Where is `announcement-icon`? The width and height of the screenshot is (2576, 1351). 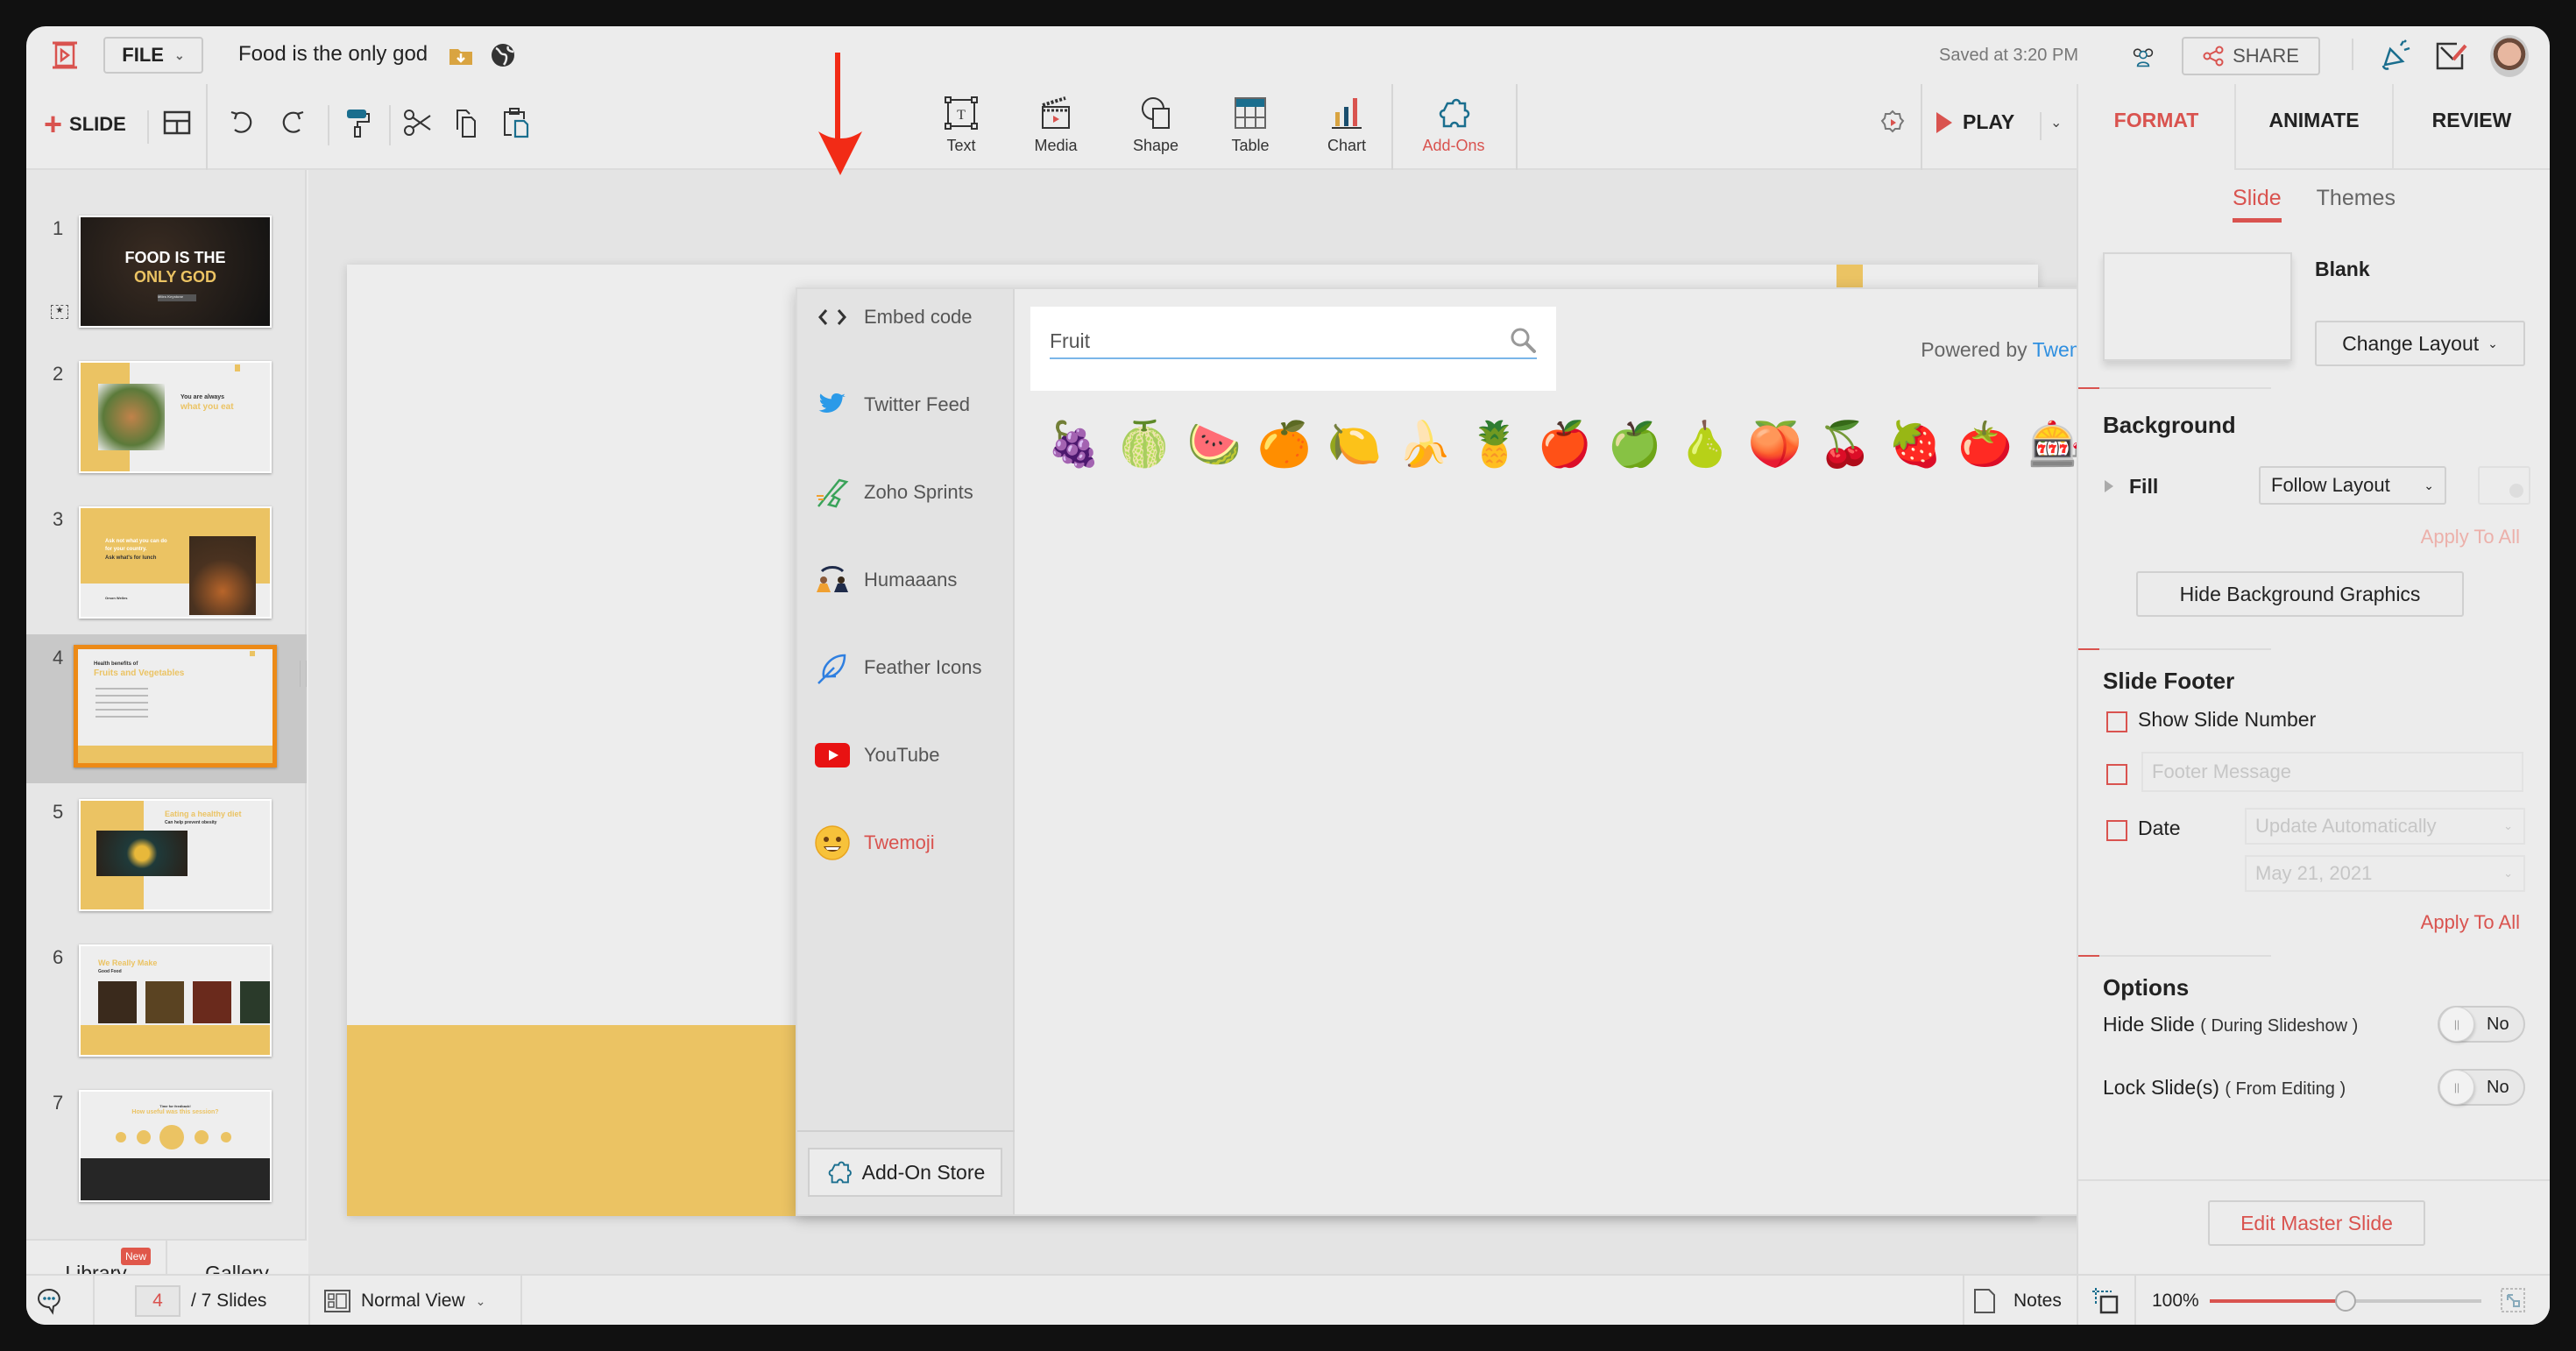
announcement-icon is located at coordinates (2395, 55).